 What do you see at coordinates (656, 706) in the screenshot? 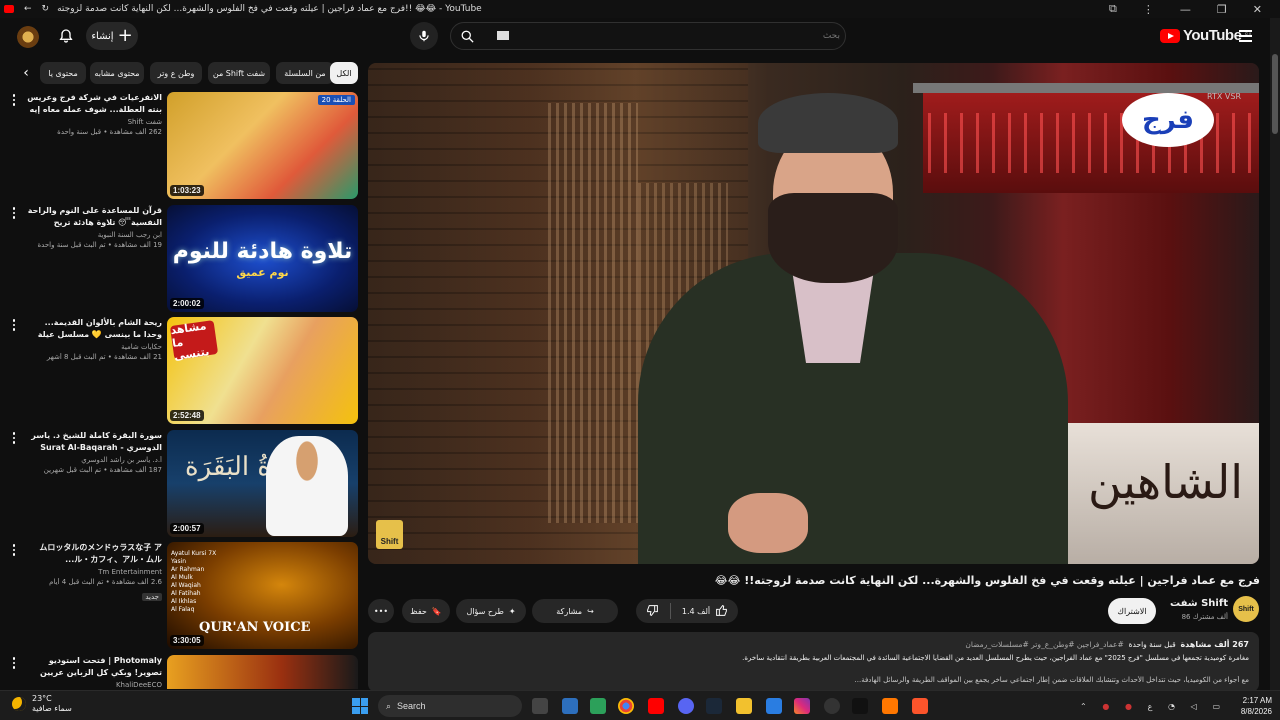
I see `youtube-app-icon` at bounding box center [656, 706].